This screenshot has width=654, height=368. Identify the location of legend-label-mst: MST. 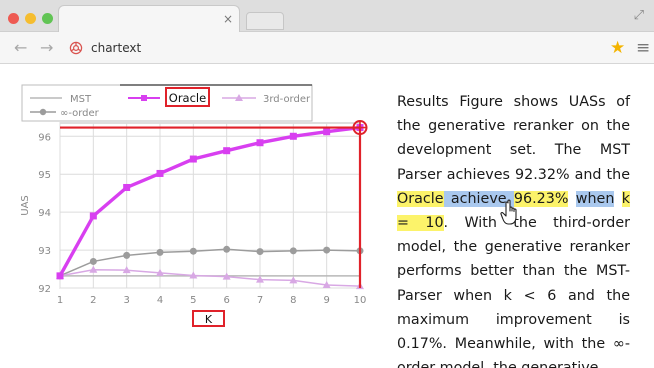
(81, 99).